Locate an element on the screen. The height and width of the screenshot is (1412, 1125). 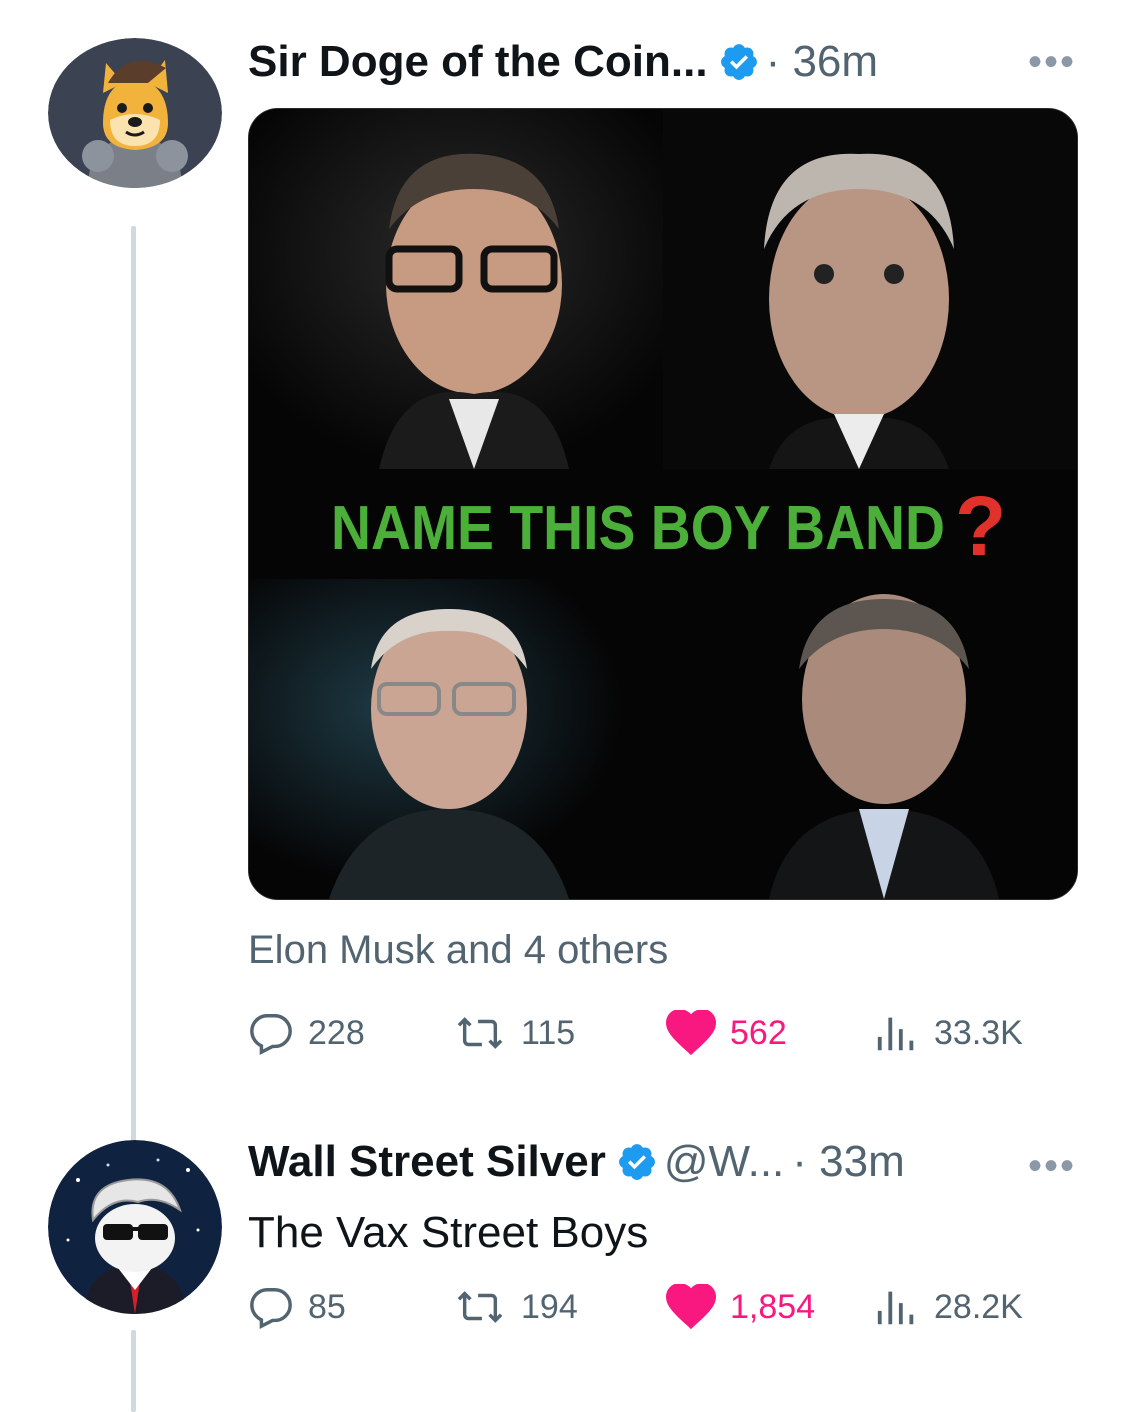
tweet-1-header: Sir Doge of the Coin... · 36m is located at coordinates (563, 62).